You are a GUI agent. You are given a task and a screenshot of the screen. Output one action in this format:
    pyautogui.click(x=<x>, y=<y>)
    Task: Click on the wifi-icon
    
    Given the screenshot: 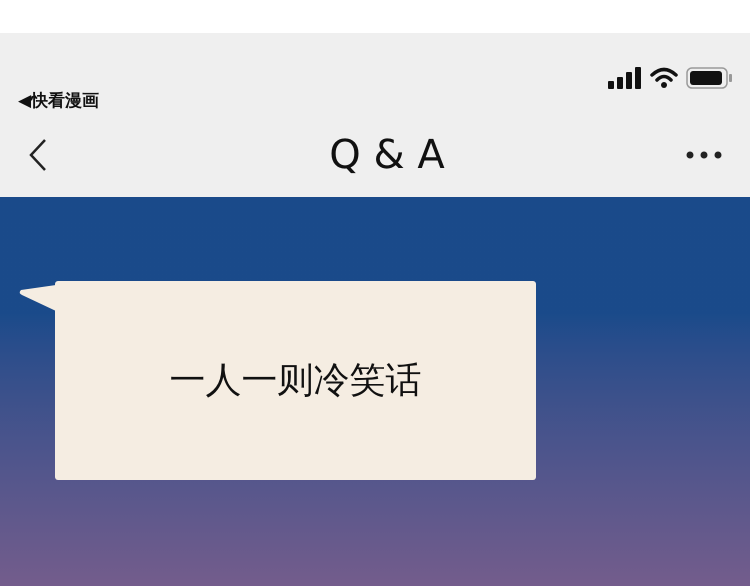 What is the action you would take?
    pyautogui.click(x=664, y=78)
    